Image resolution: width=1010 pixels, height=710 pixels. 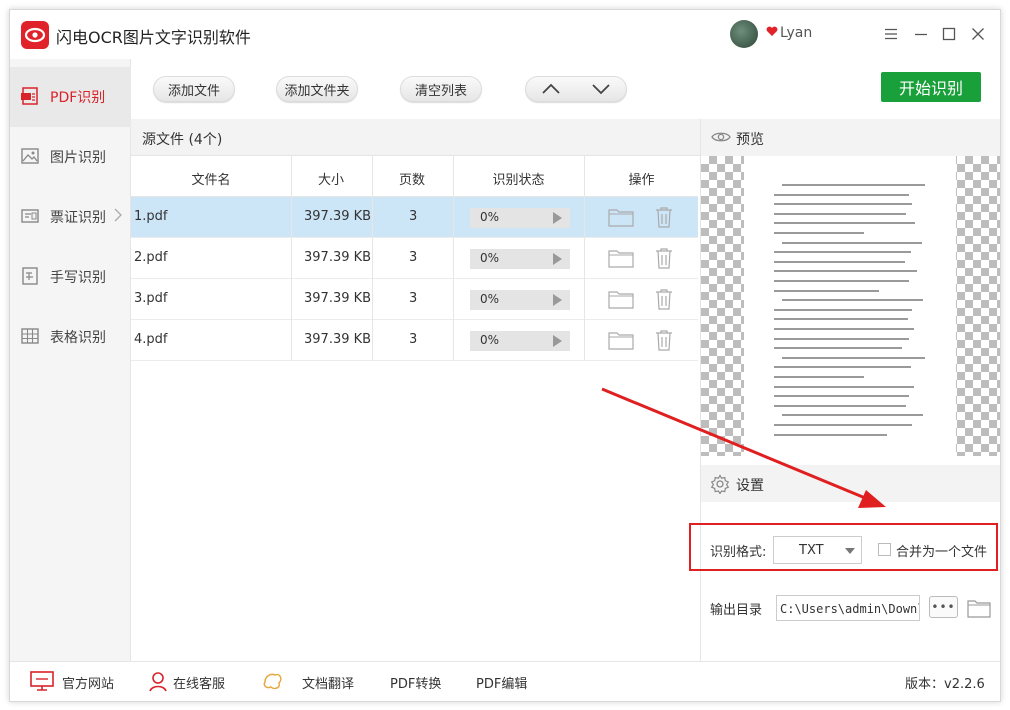 What do you see at coordinates (945, 684) in the screenshot?
I see `version-label: 版本：v2.2.6` at bounding box center [945, 684].